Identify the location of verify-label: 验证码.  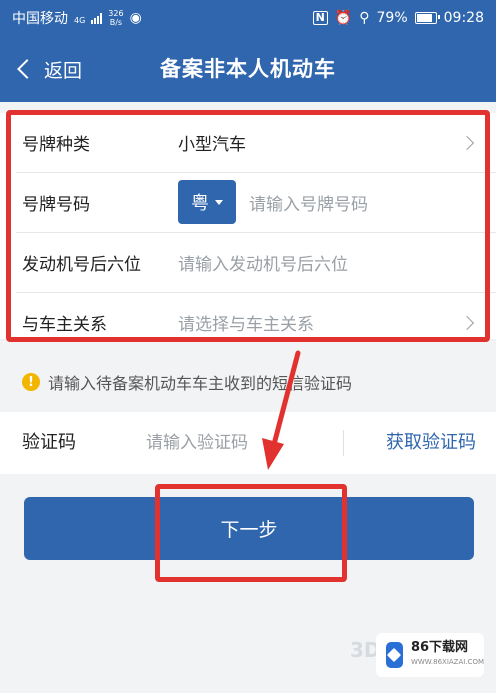
(49, 442).